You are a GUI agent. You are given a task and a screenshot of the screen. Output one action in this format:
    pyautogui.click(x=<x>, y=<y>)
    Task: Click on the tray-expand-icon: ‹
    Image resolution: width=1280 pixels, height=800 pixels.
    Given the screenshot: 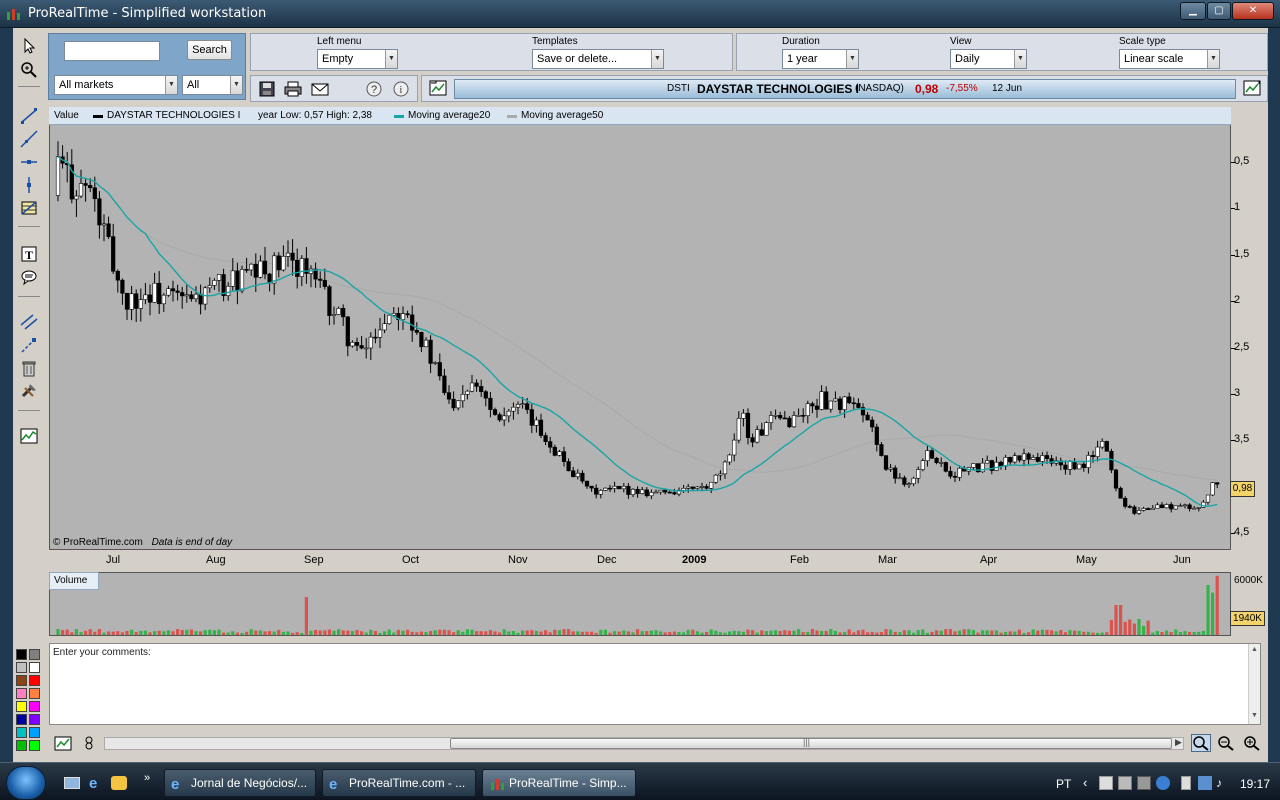 What is the action you would take?
    pyautogui.click(x=1085, y=782)
    